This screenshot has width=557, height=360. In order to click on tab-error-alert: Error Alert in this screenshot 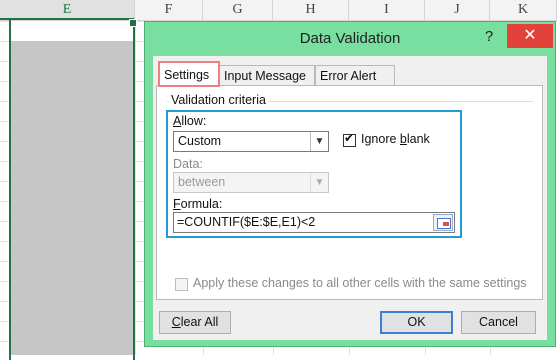, I will do `click(355, 75)`.